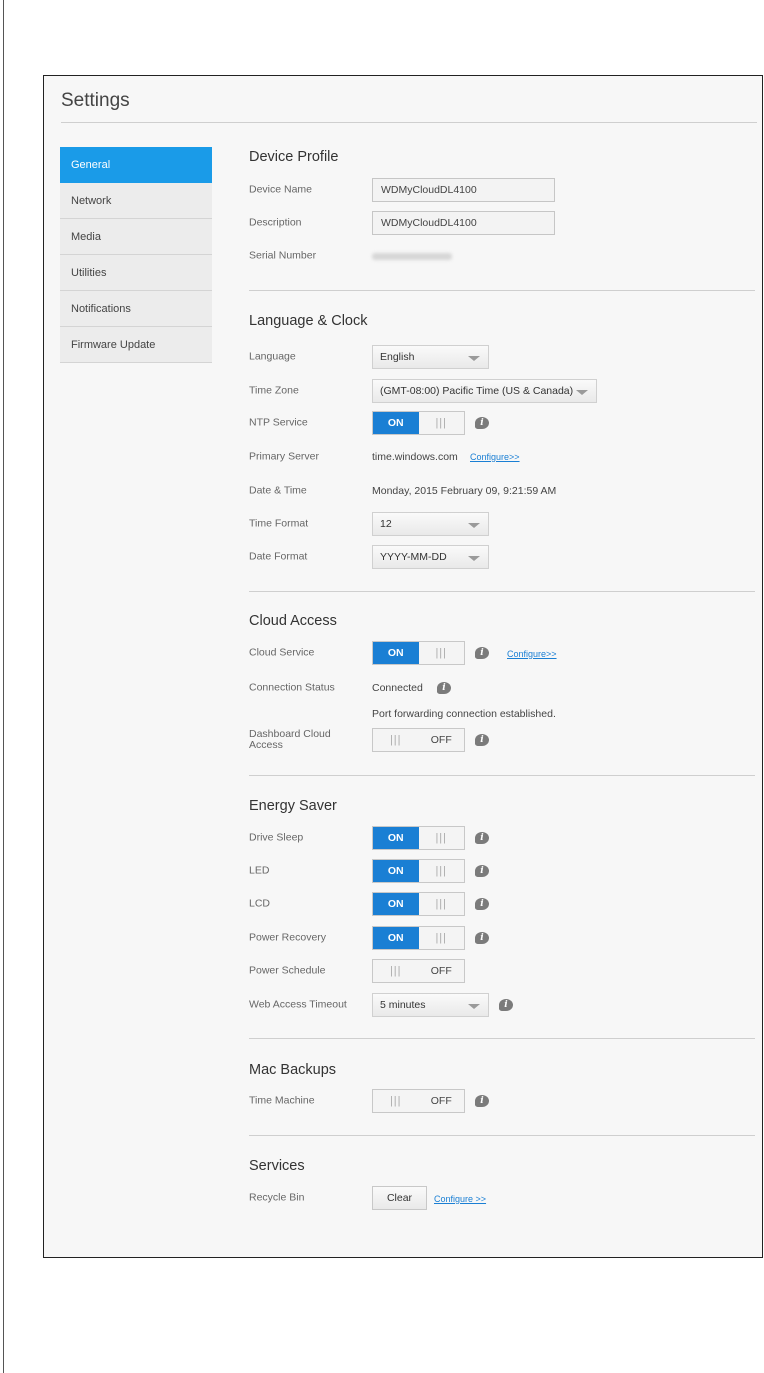 This screenshot has height=1373, width=764. I want to click on sidebar-item-general: General, so click(136, 165).